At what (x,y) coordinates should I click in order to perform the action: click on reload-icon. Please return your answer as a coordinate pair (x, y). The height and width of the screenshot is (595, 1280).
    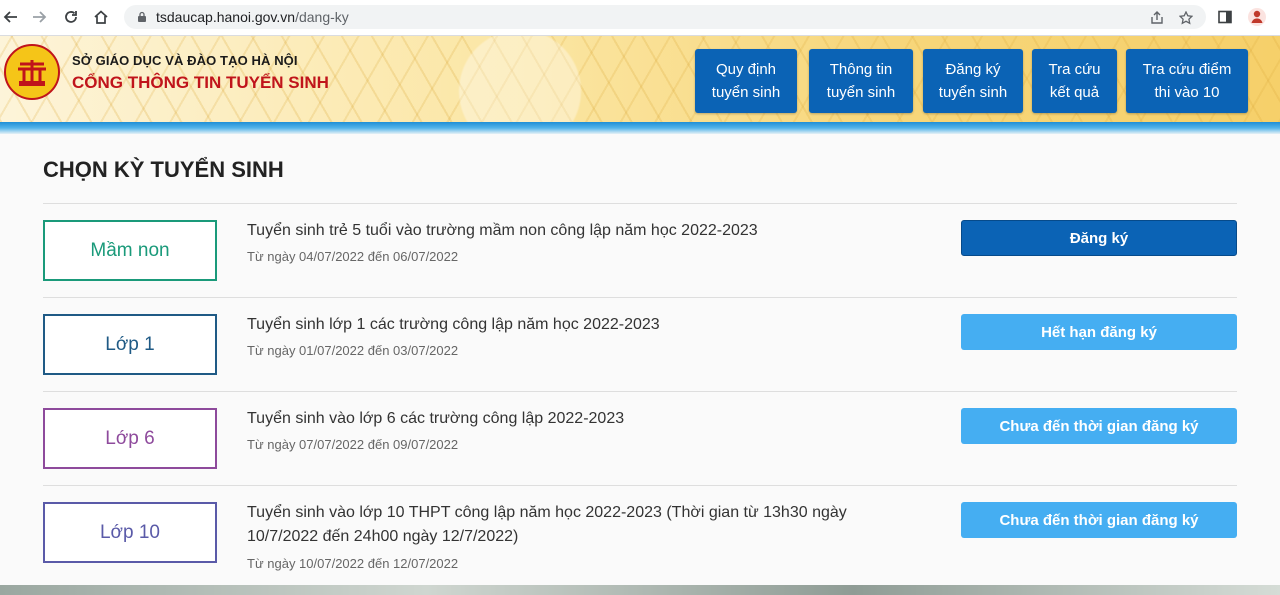
    Looking at the image, I should click on (71, 17).